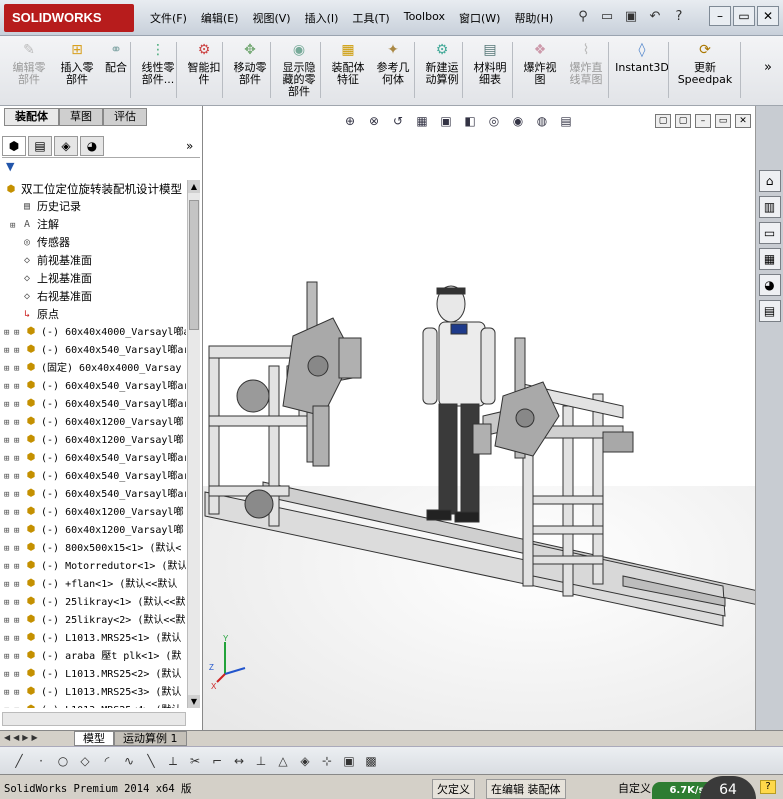 This screenshot has width=783, height=799. Describe the element at coordinates (77, 69) in the screenshot. I see `cmd-button-1: ⊞ 插入零 部件` at that location.